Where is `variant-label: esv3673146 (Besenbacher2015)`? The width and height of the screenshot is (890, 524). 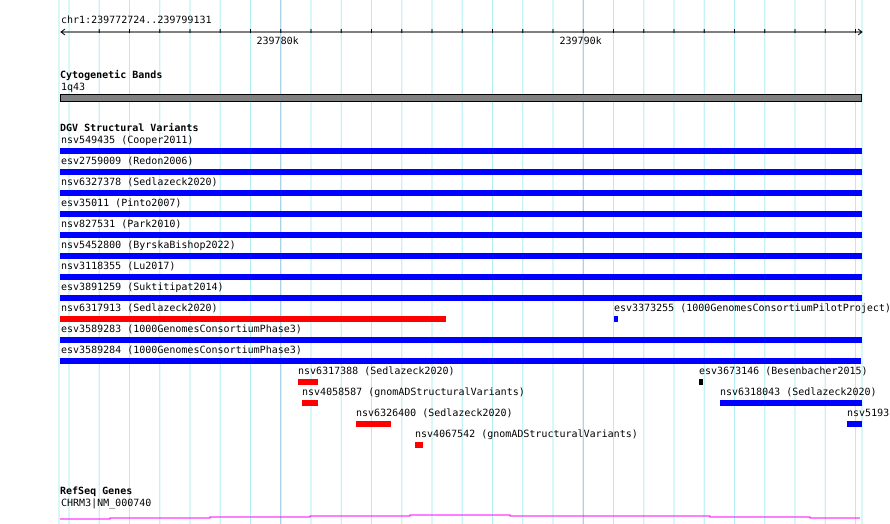
variant-label: esv3673146 (Besenbacher2015) is located at coordinates (783, 372).